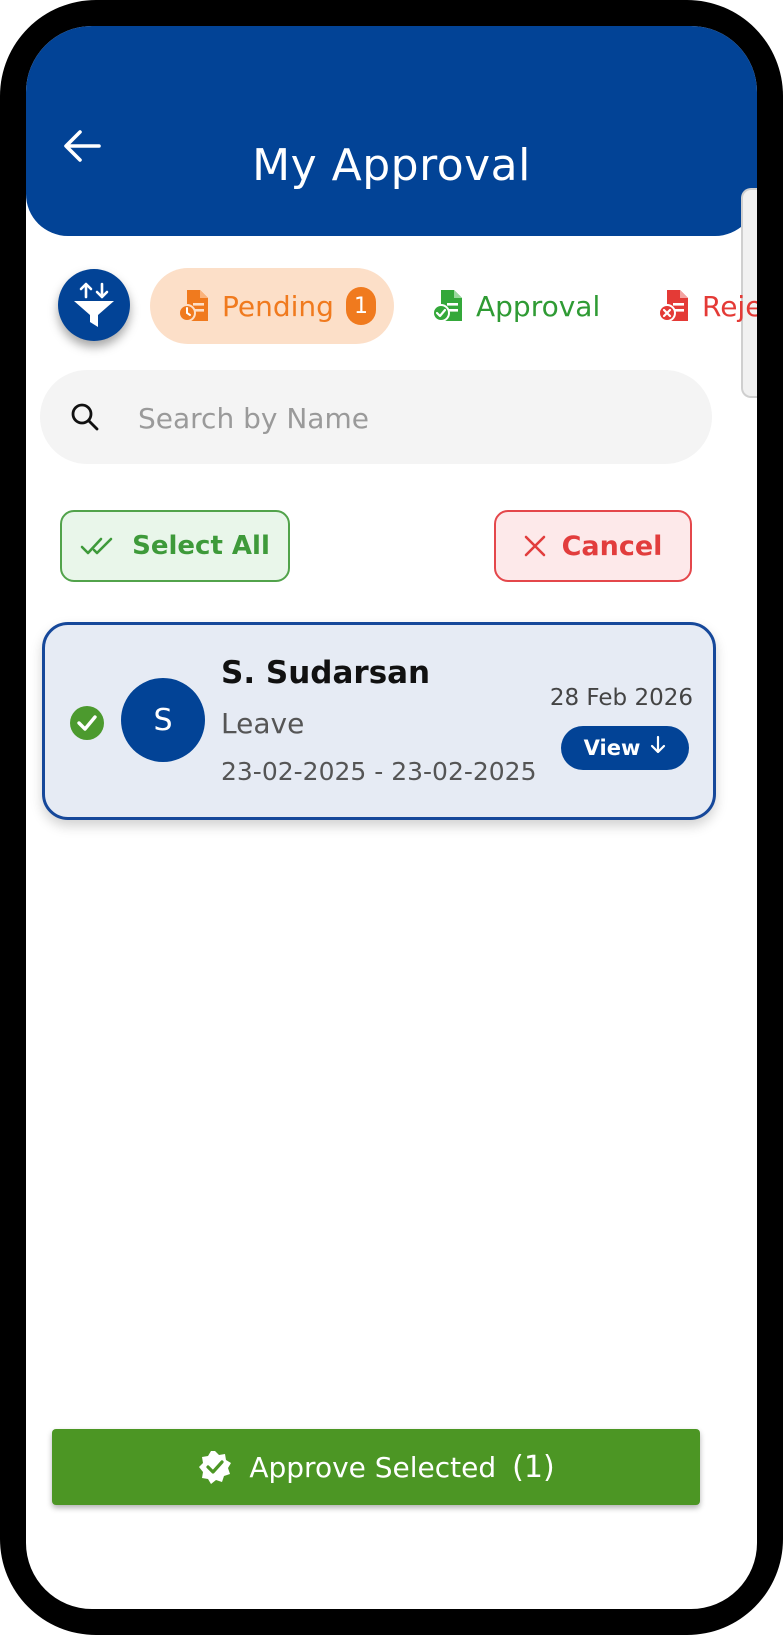 The width and height of the screenshot is (783, 1635). What do you see at coordinates (391, 131) in the screenshot?
I see `app-header: My Approval` at bounding box center [391, 131].